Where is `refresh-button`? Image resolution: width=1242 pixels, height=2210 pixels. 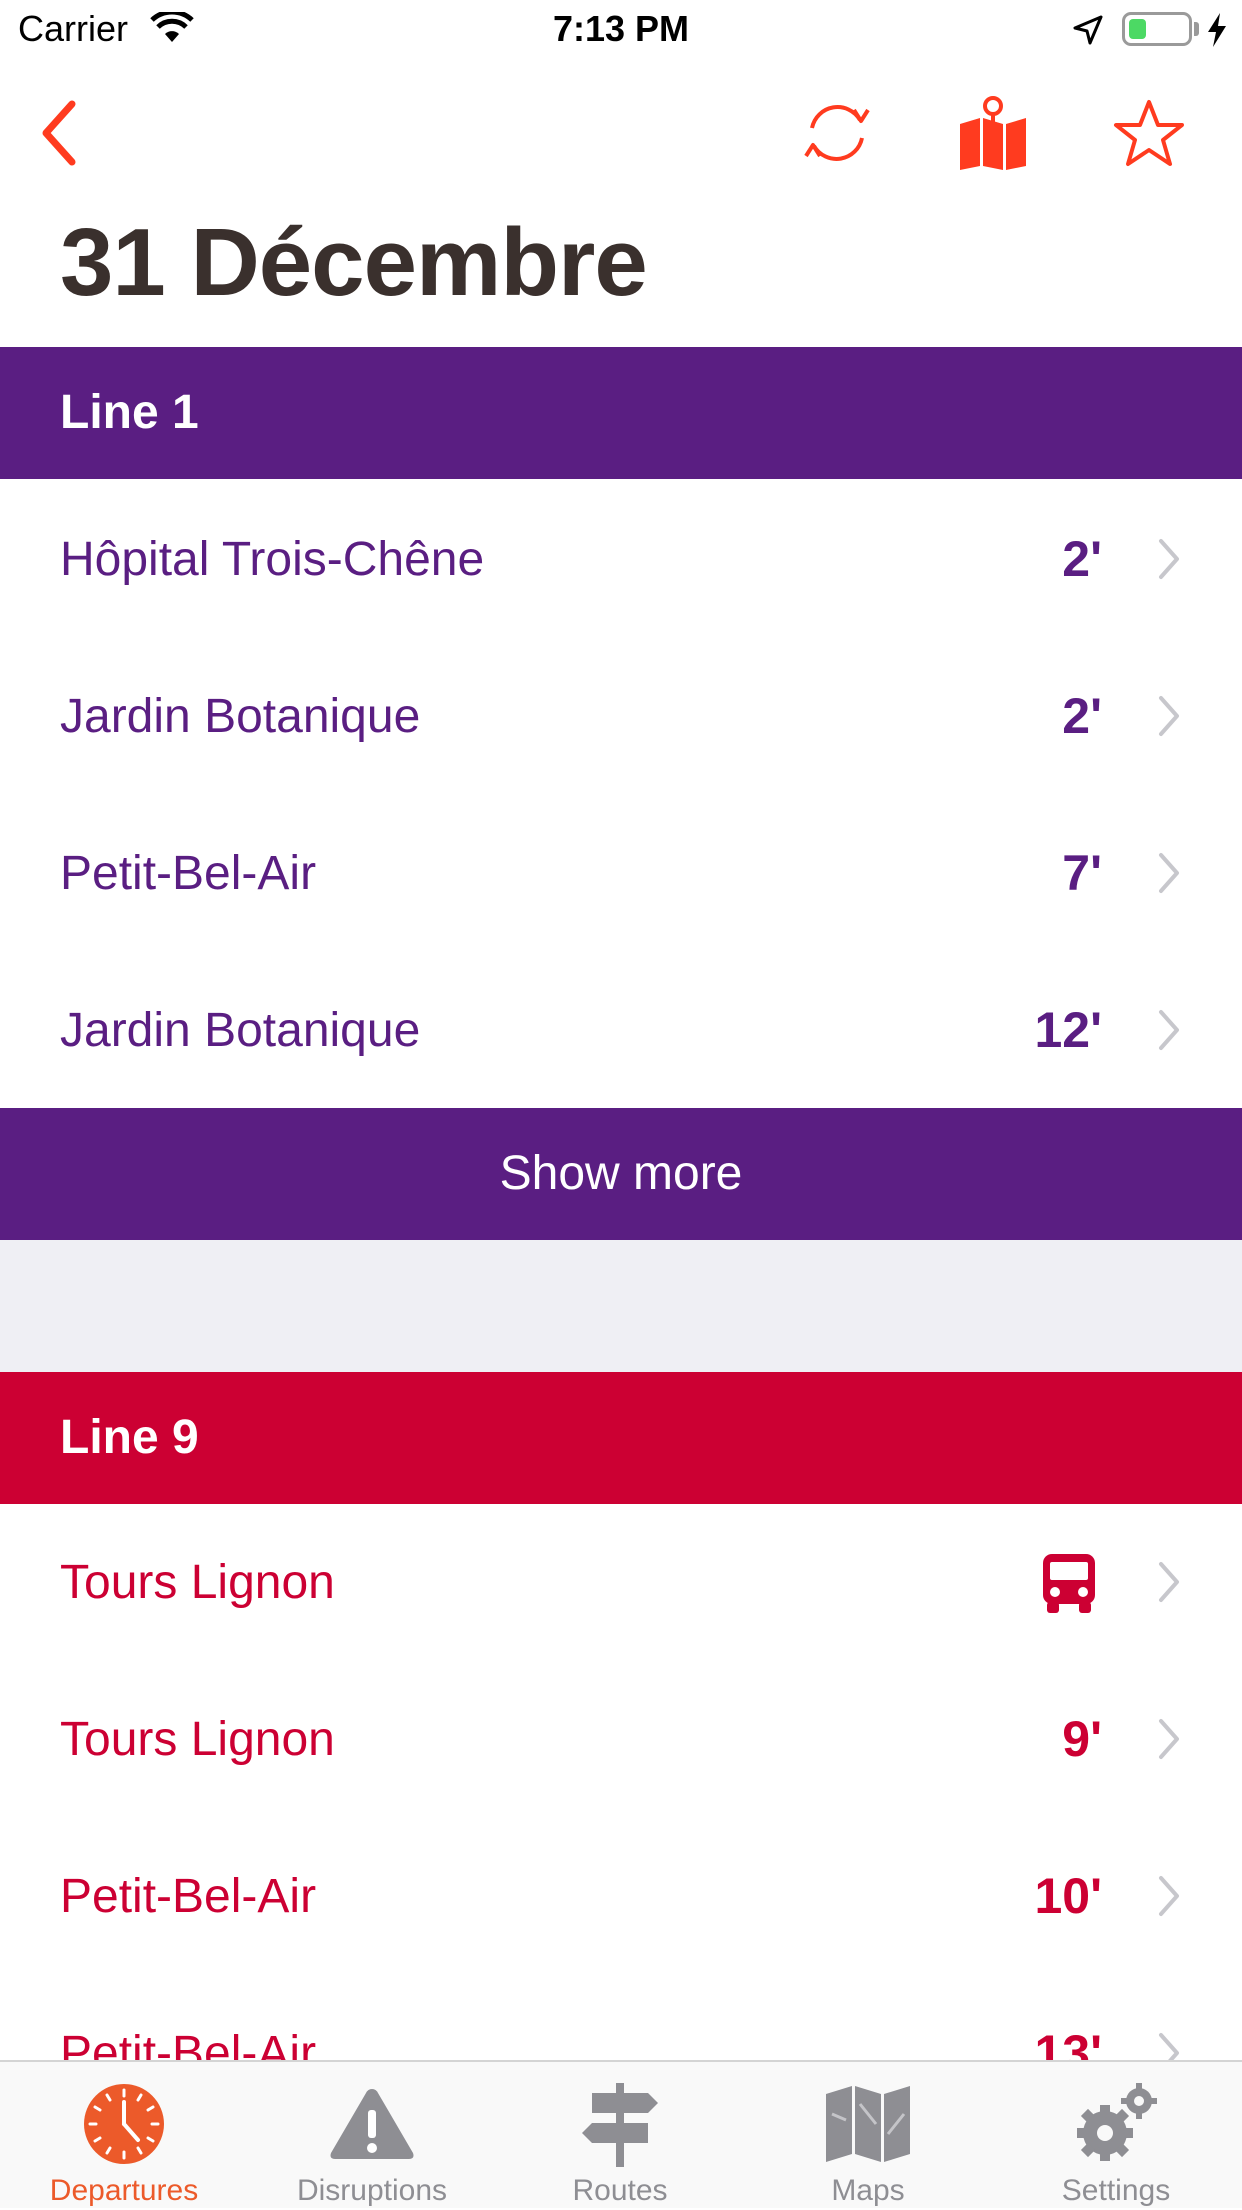
refresh-button is located at coordinates (837, 133).